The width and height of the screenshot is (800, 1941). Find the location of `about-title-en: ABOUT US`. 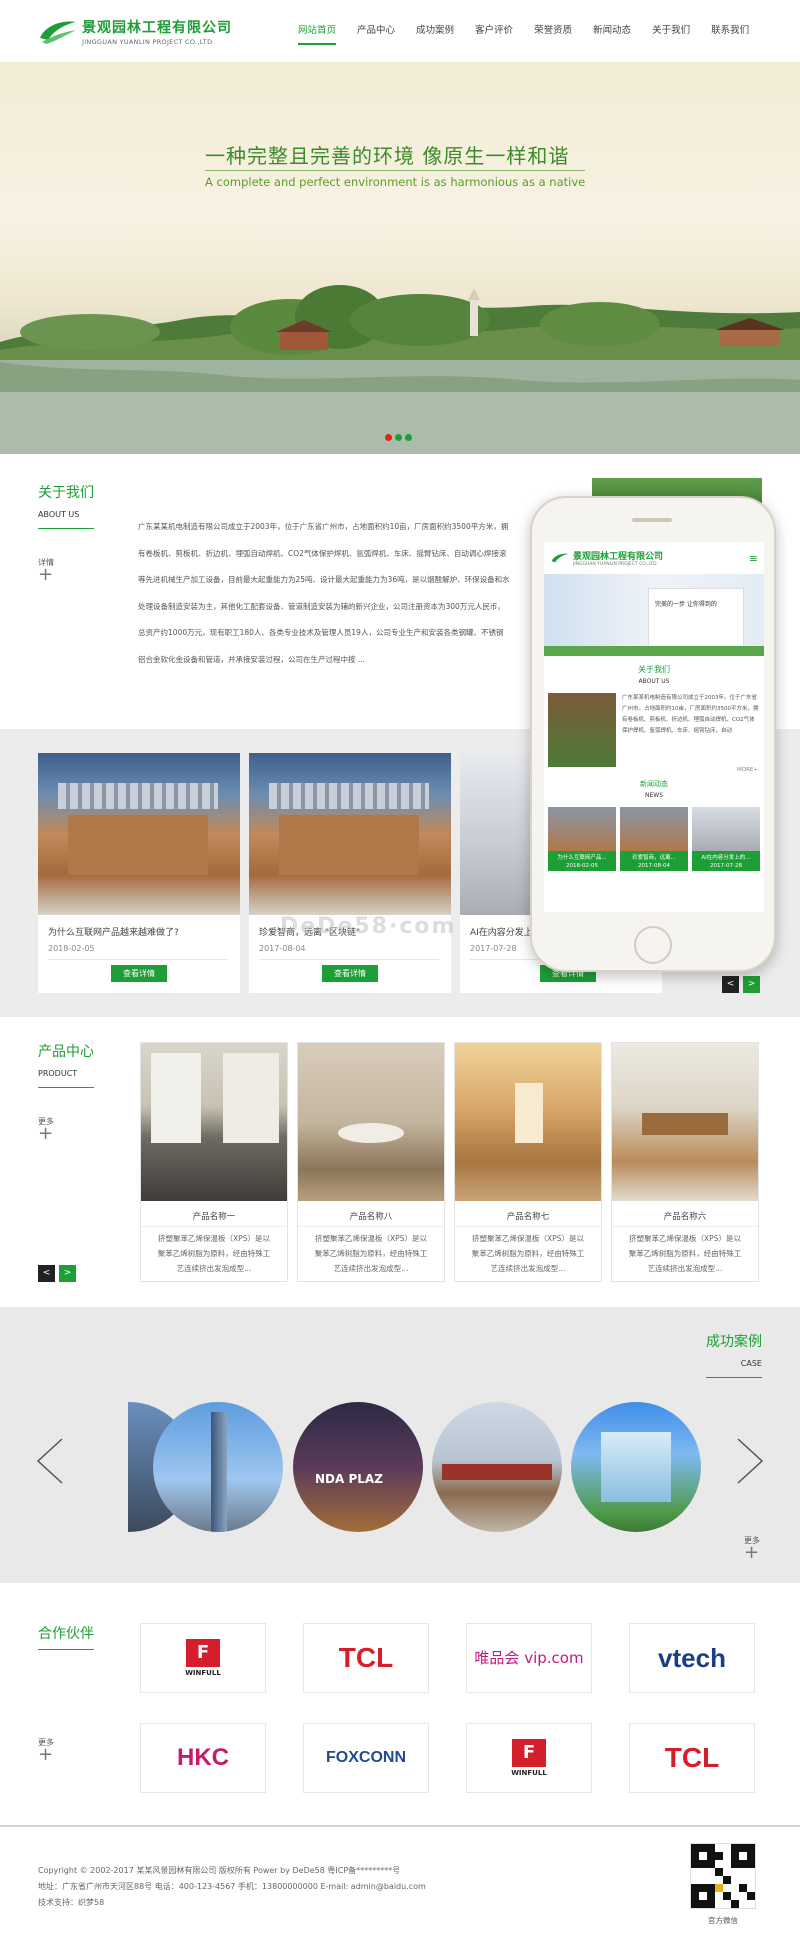

about-title-en: ABOUT US is located at coordinates (59, 514).